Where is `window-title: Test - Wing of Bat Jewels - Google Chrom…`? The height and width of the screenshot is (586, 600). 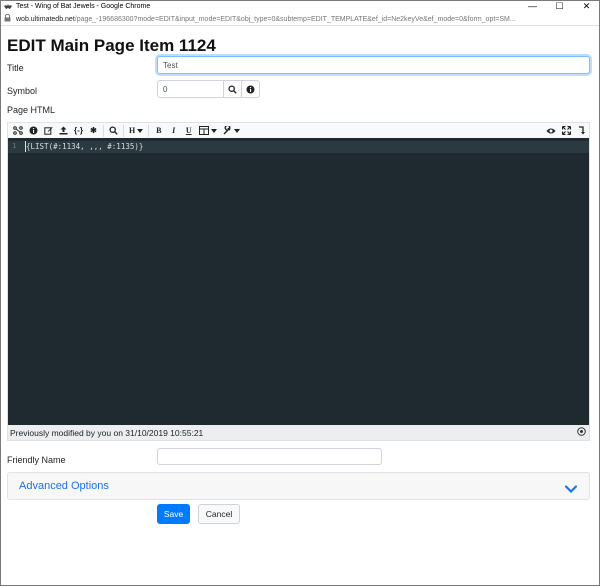 window-title: Test - Wing of Bat Jewels - Google Chrom… is located at coordinates (83, 6).